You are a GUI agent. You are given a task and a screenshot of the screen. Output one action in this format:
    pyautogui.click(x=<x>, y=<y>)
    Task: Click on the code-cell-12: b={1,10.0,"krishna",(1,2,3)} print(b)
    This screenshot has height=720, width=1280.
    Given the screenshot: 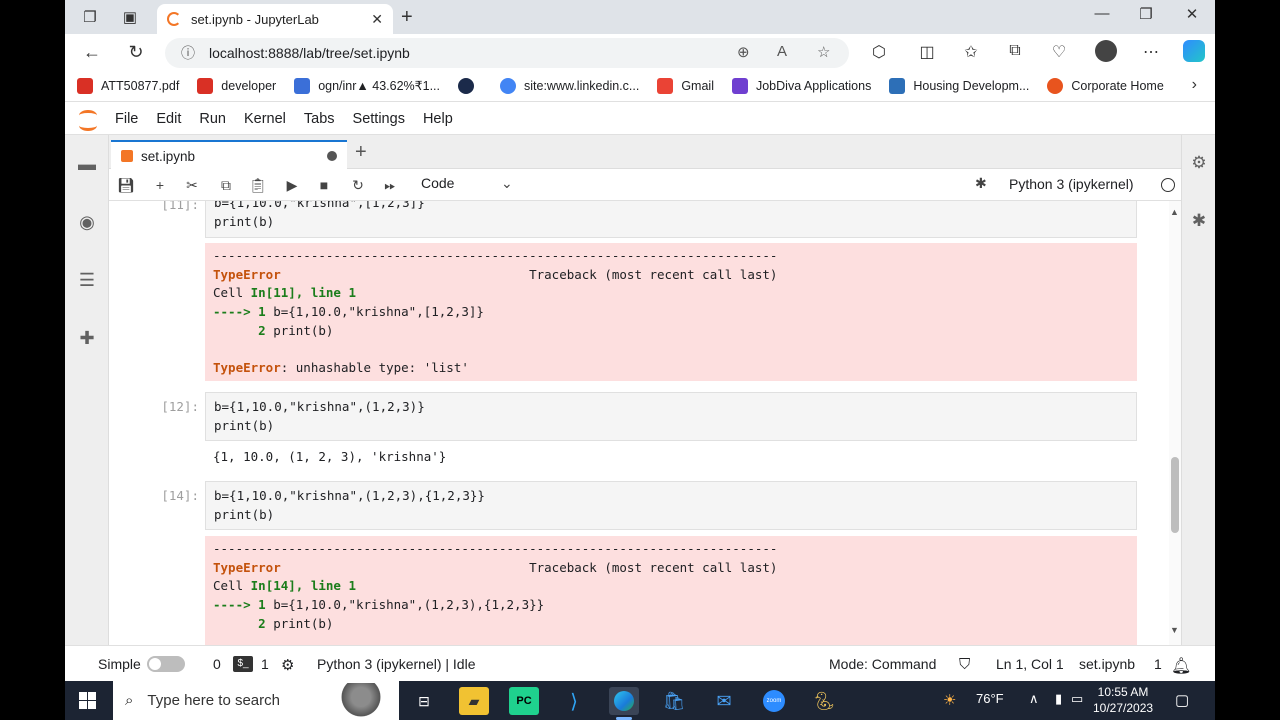 What is the action you would take?
    pyautogui.click(x=671, y=416)
    